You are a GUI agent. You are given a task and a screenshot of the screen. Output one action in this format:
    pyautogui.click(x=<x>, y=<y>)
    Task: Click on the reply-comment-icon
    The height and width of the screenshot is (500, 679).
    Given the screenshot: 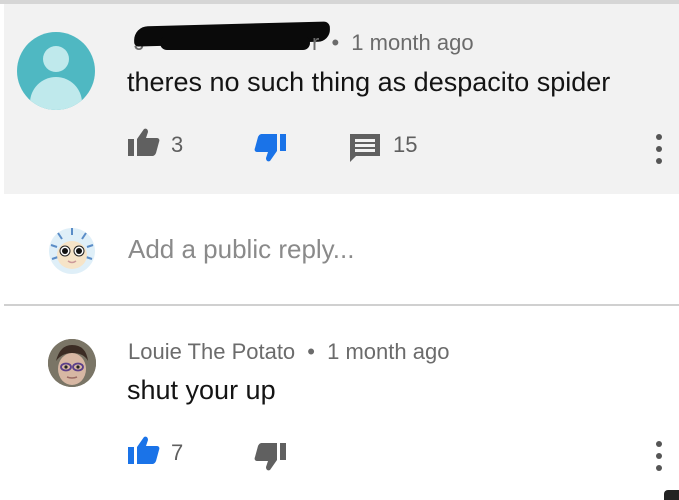 What is the action you would take?
    pyautogui.click(x=365, y=148)
    